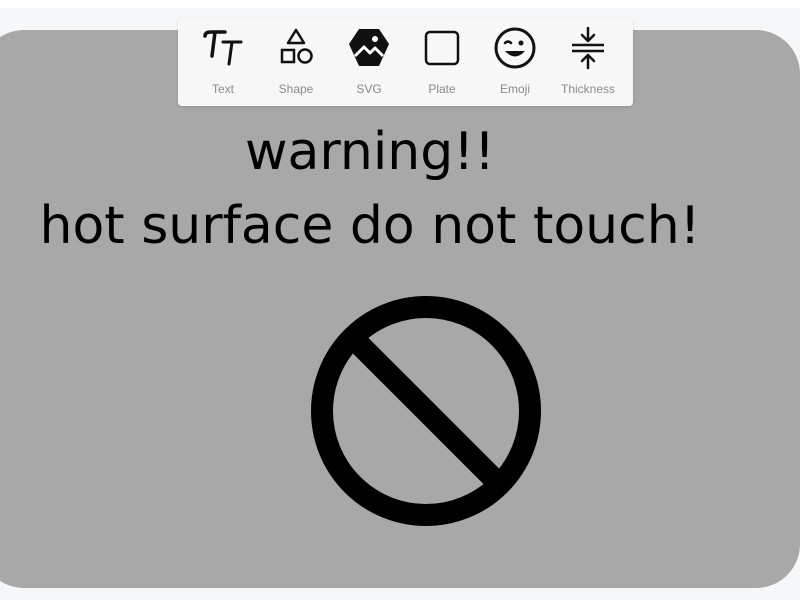 This screenshot has height=600, width=800. Describe the element at coordinates (442, 48) in the screenshot. I see `square-plate-icon` at that location.